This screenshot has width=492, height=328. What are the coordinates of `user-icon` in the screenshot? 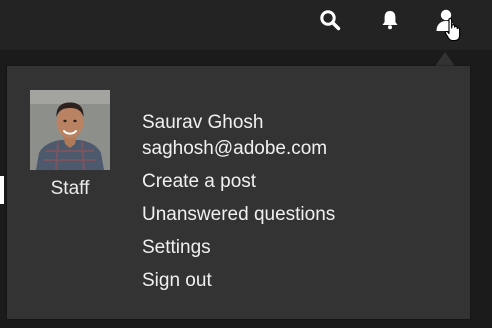 It's located at (446, 20).